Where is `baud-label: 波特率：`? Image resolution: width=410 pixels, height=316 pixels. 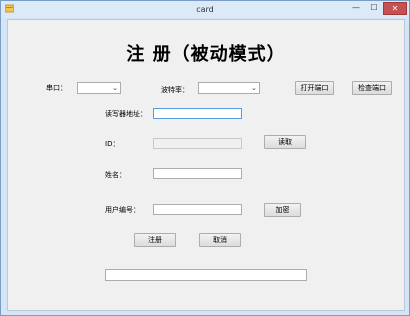 baud-label: 波特率： is located at coordinates (175, 90).